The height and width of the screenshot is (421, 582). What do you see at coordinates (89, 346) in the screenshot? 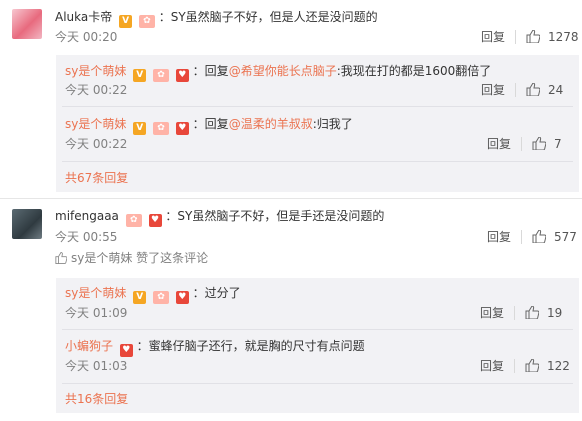
I see `username-link: 小蝙狗子` at bounding box center [89, 346].